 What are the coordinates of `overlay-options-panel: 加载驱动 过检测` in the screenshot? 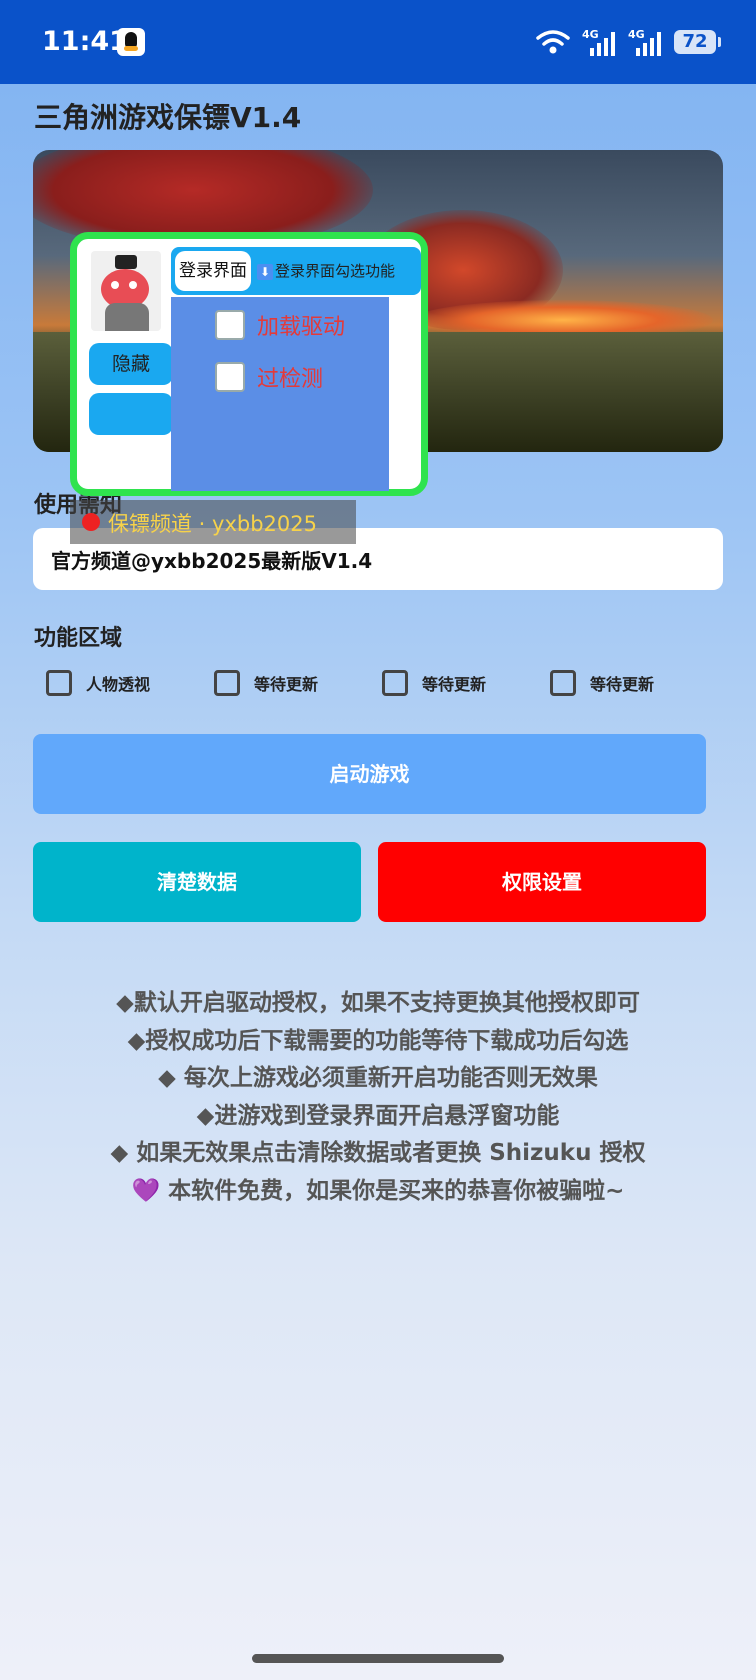 It's located at (280, 394).